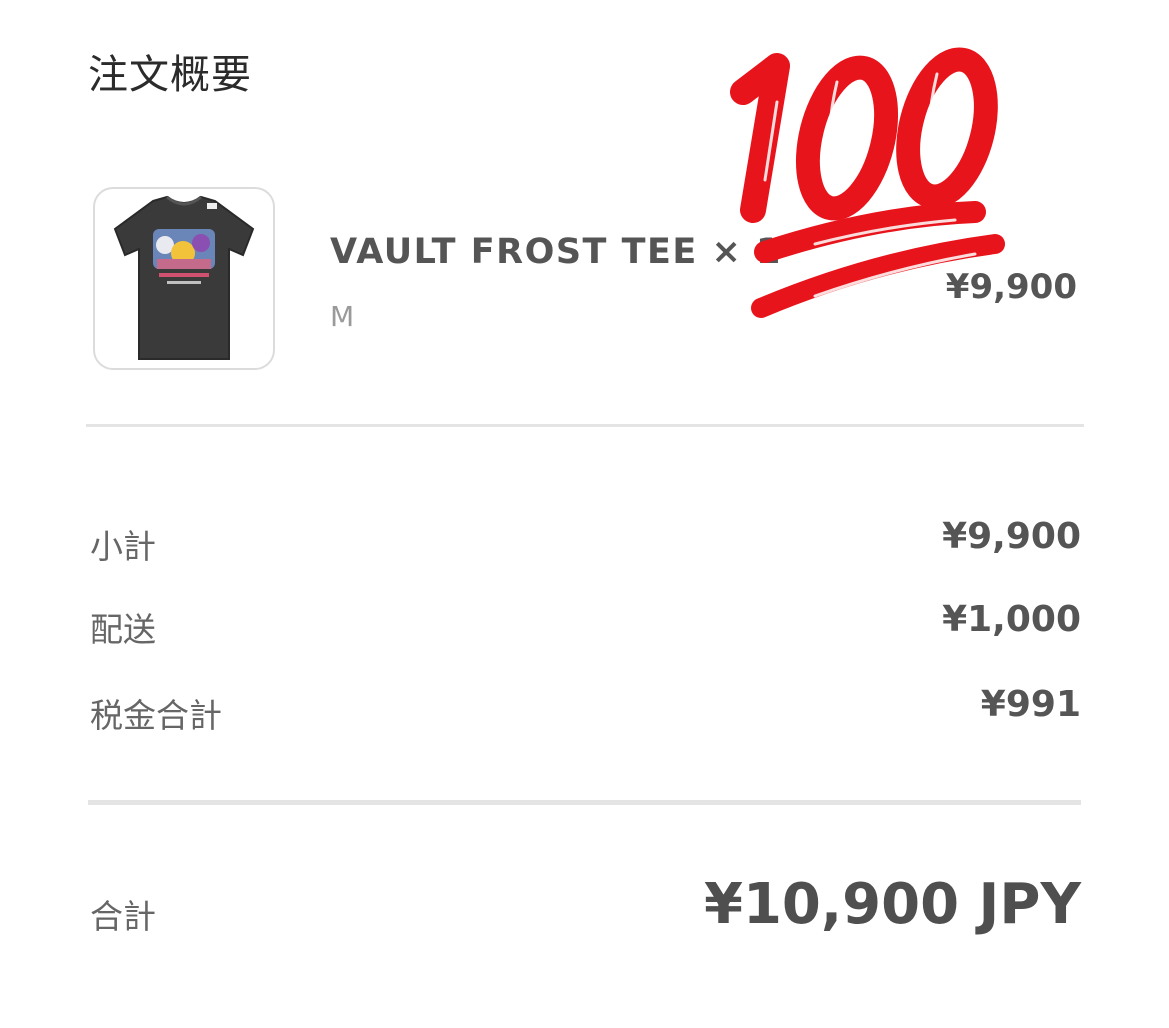 The height and width of the screenshot is (1028, 1169). What do you see at coordinates (585, 425) in the screenshot?
I see `item-divider` at bounding box center [585, 425].